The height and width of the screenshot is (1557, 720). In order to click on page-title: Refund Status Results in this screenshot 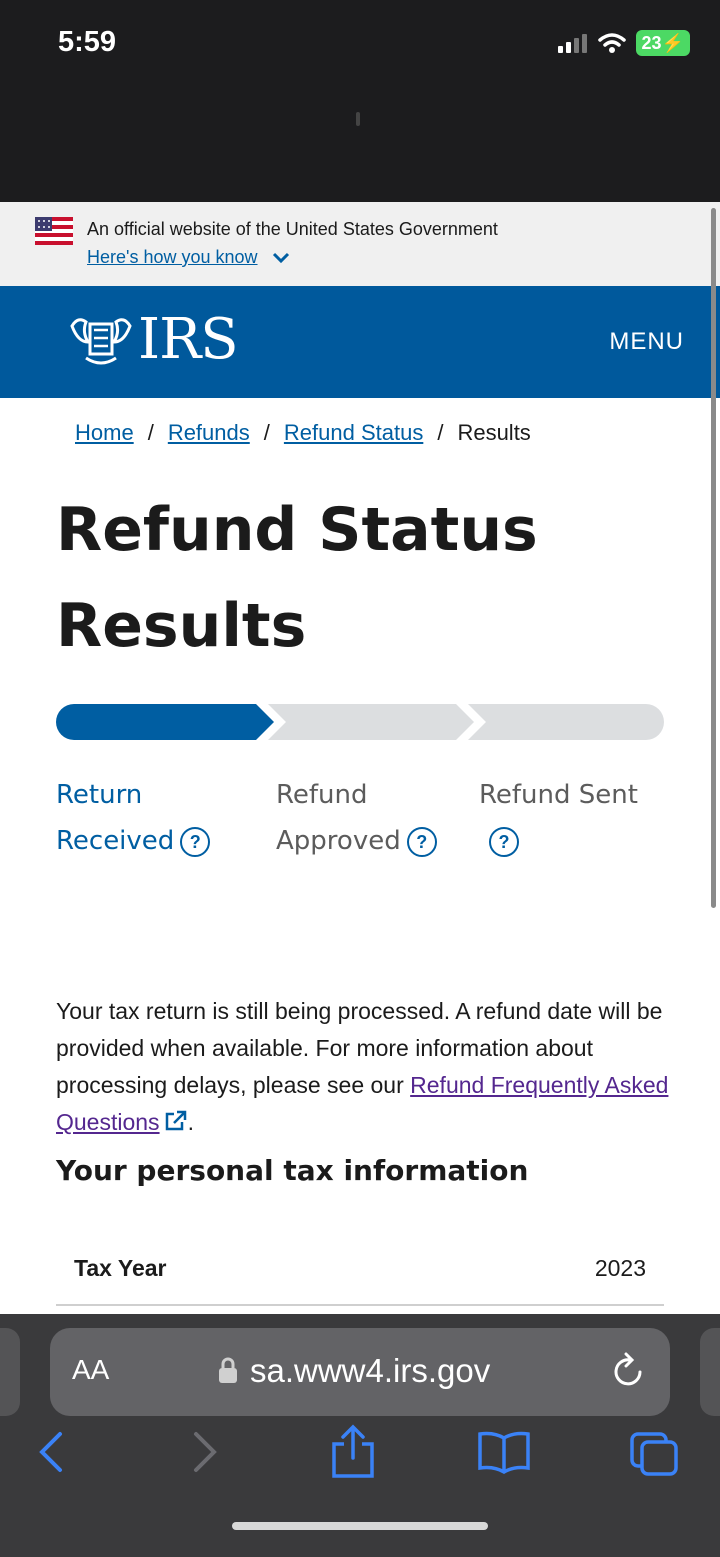, I will do `click(297, 578)`.